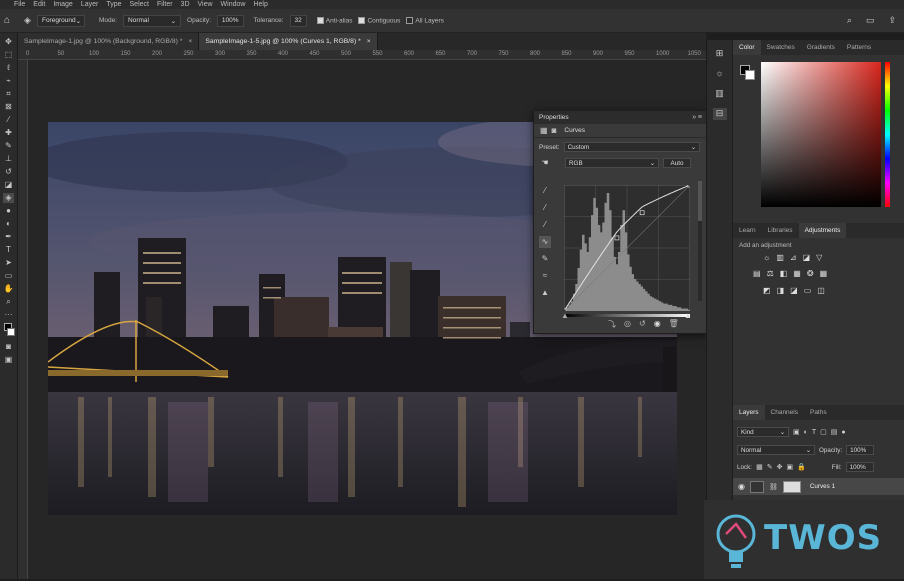 The width and height of the screenshot is (904, 581). Describe the element at coordinates (545, 276) in the screenshot. I see `smooth-icon: ≈` at that location.